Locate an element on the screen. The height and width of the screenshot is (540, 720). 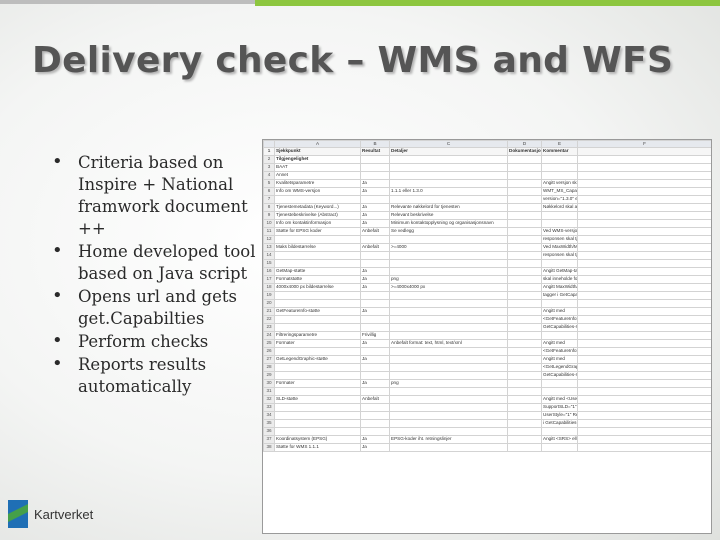
sheet-cell: Info om kontaktinformasjon is located at coordinates (317, 223).